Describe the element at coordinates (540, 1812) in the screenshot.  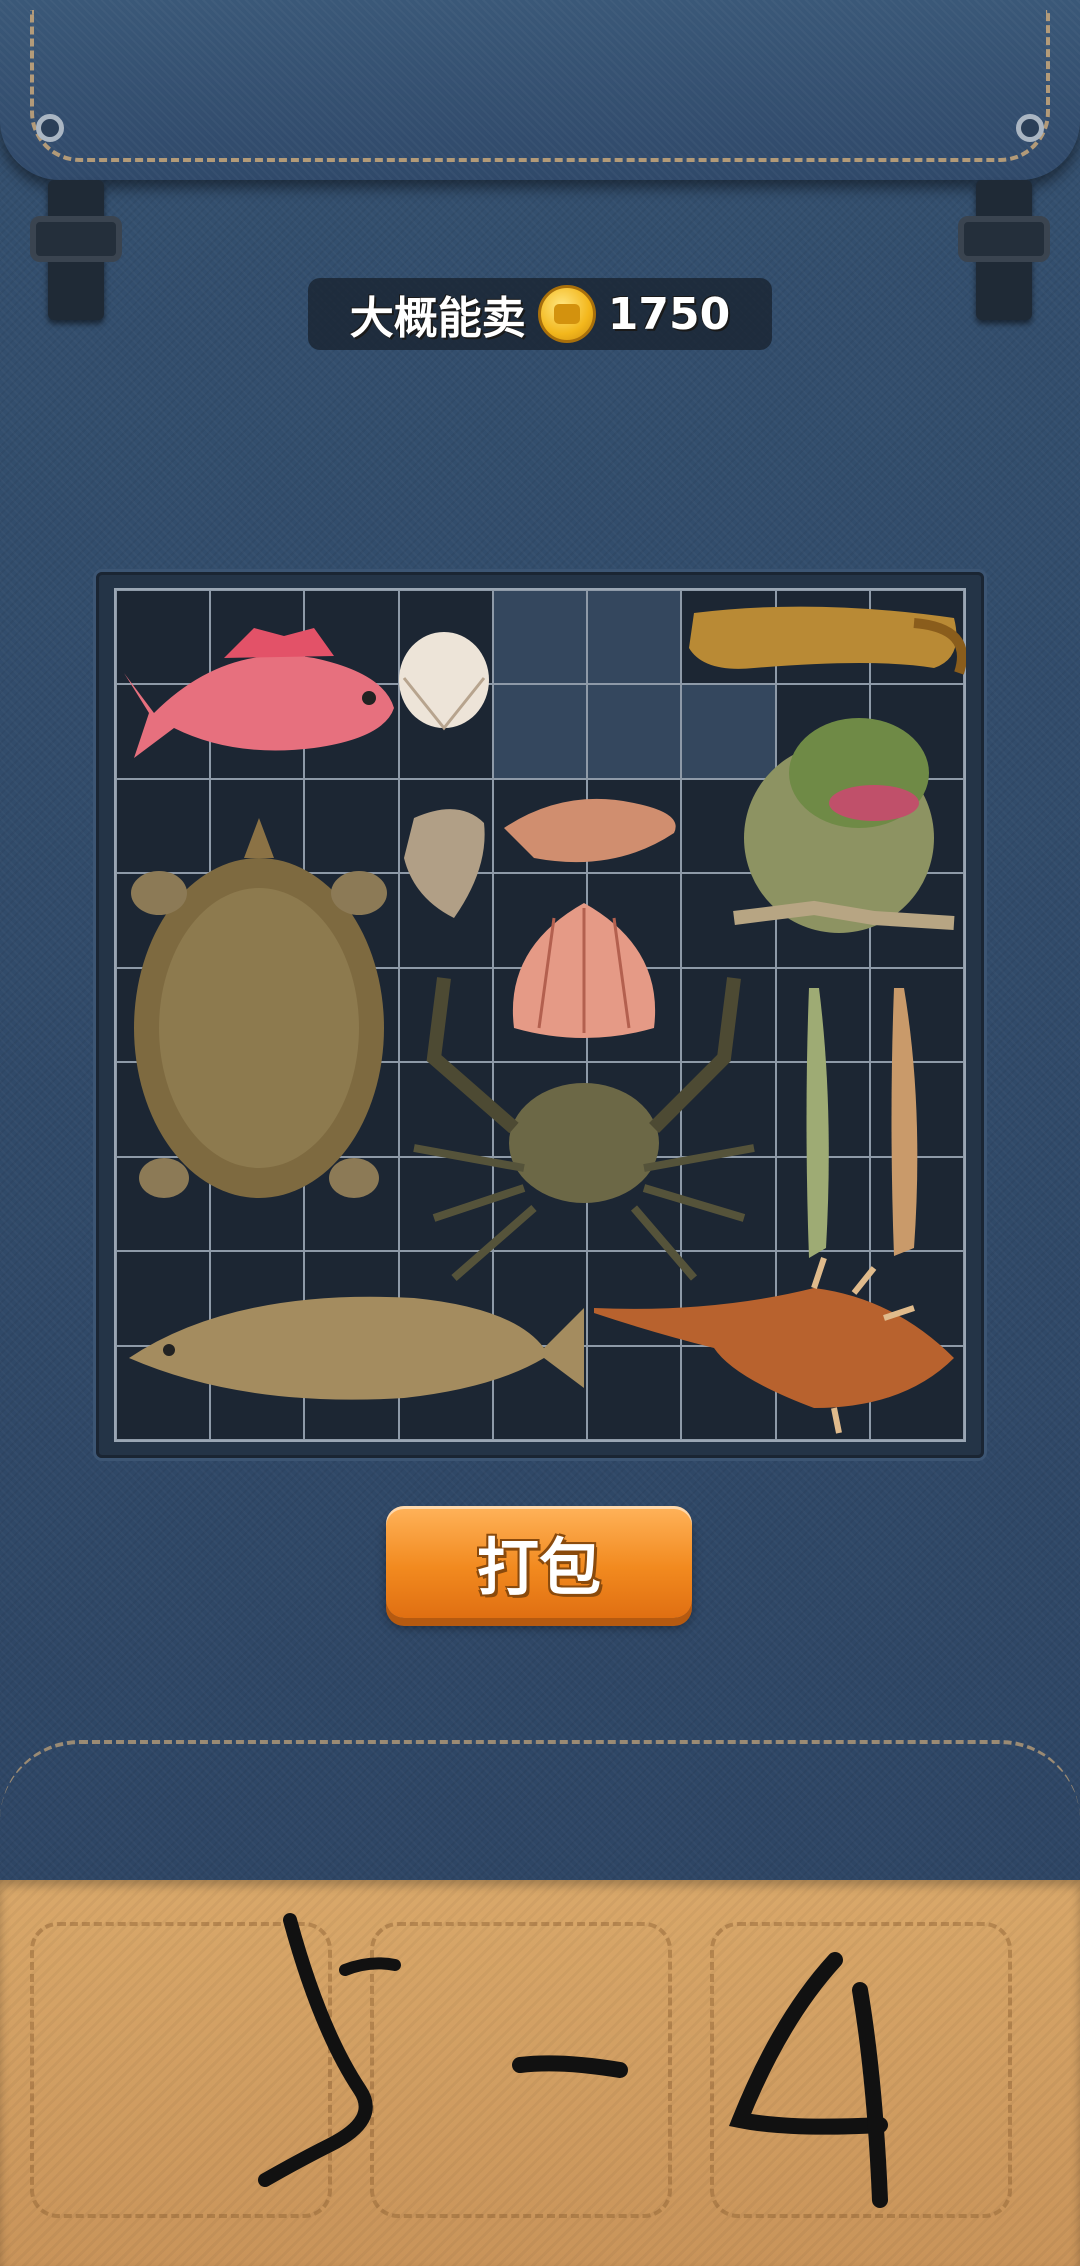
I see `stitch-seam` at that location.